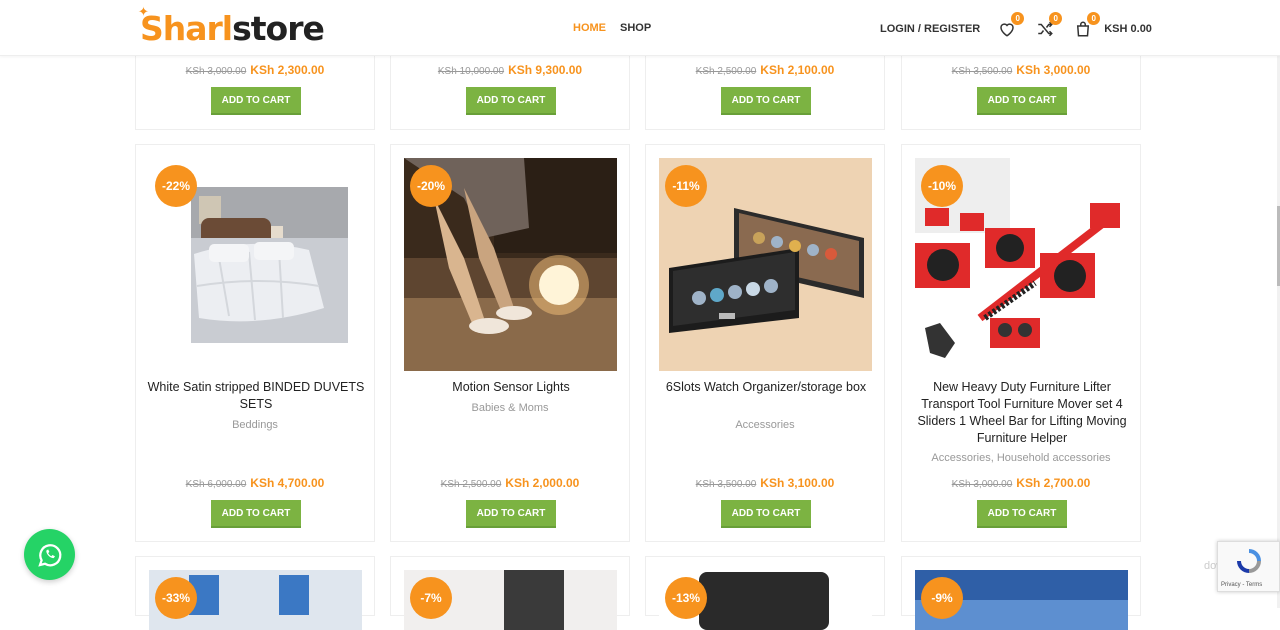  What do you see at coordinates (1048, 26) in the screenshot?
I see `compare-button: 0` at bounding box center [1048, 26].